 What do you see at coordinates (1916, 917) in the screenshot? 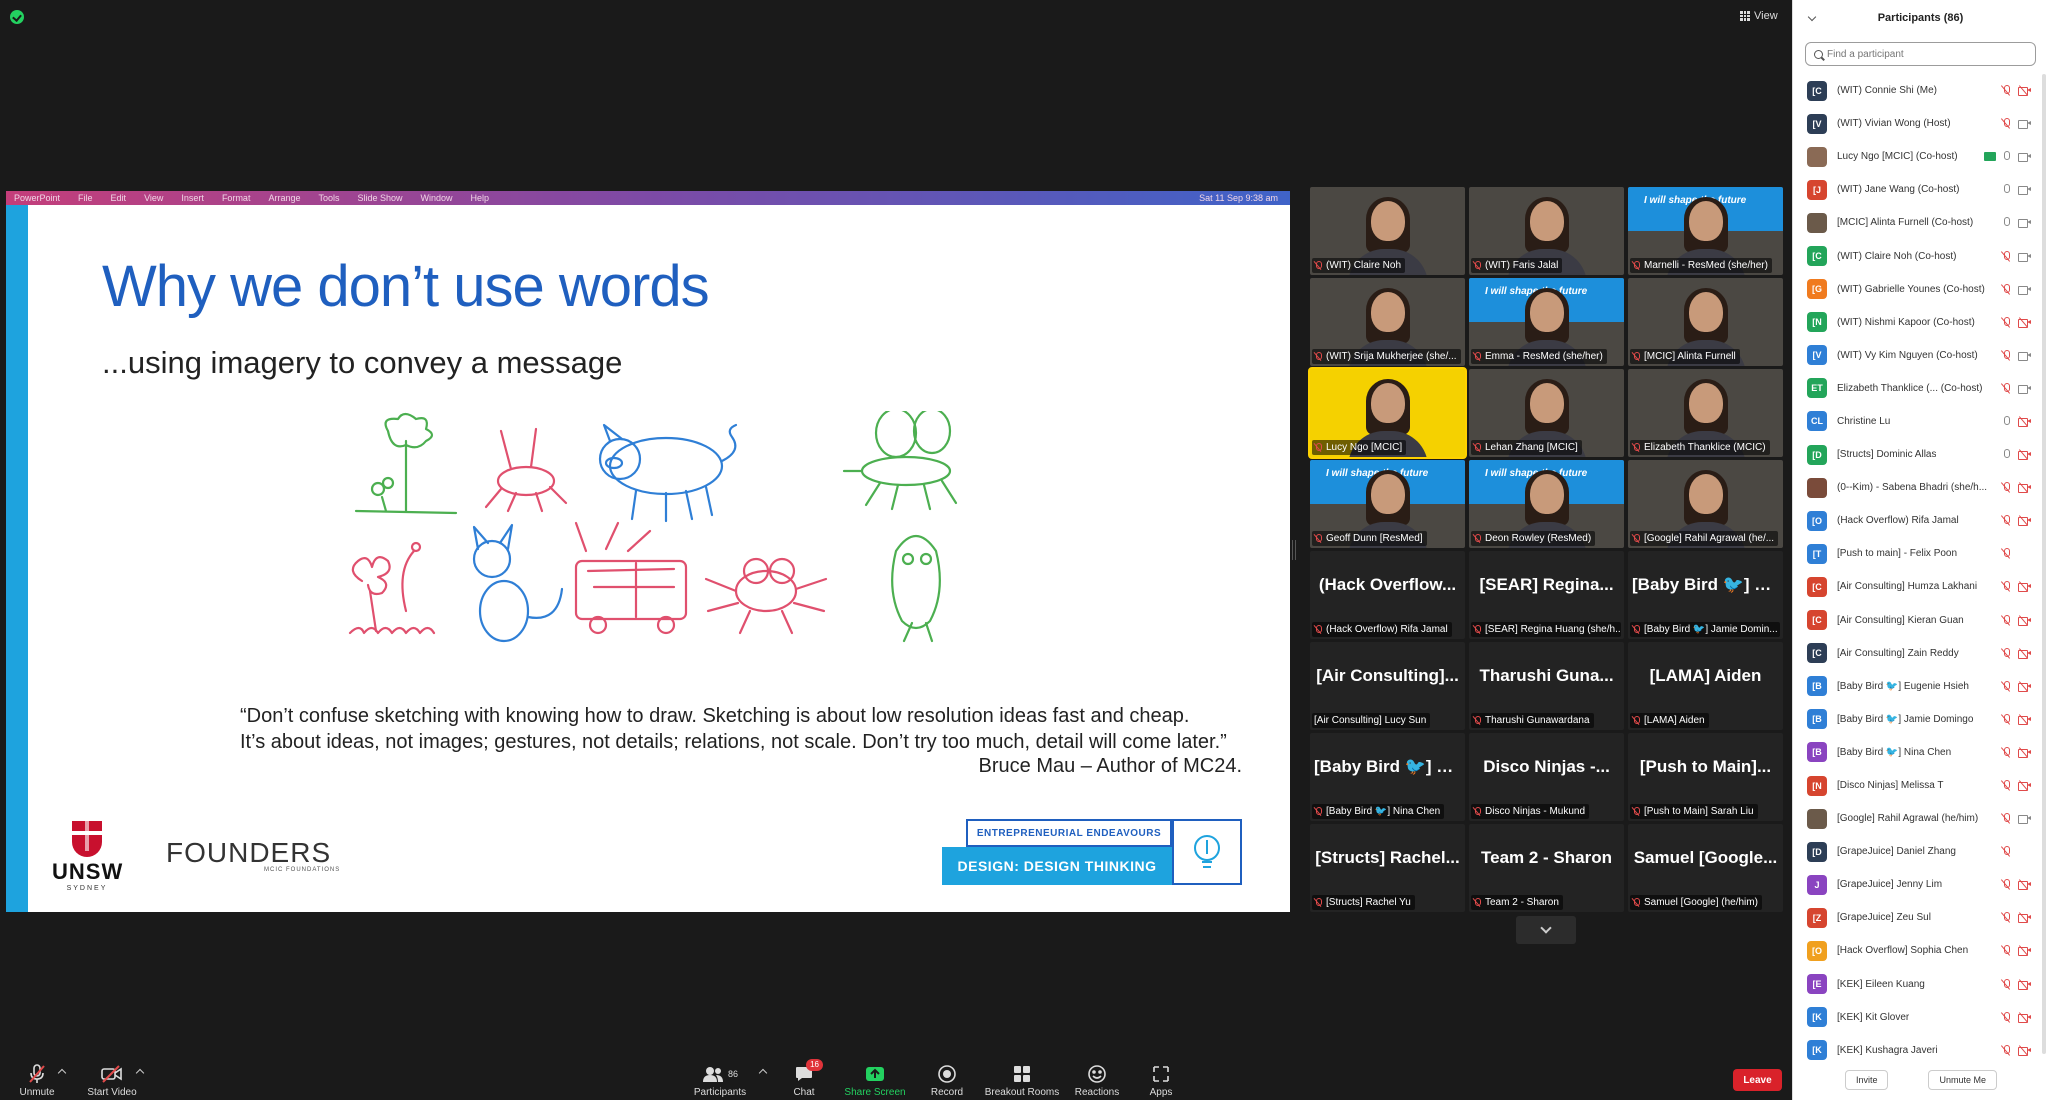
I see `participant-row: [Z [GrapeJuice] Zeu Sul` at bounding box center [1916, 917].